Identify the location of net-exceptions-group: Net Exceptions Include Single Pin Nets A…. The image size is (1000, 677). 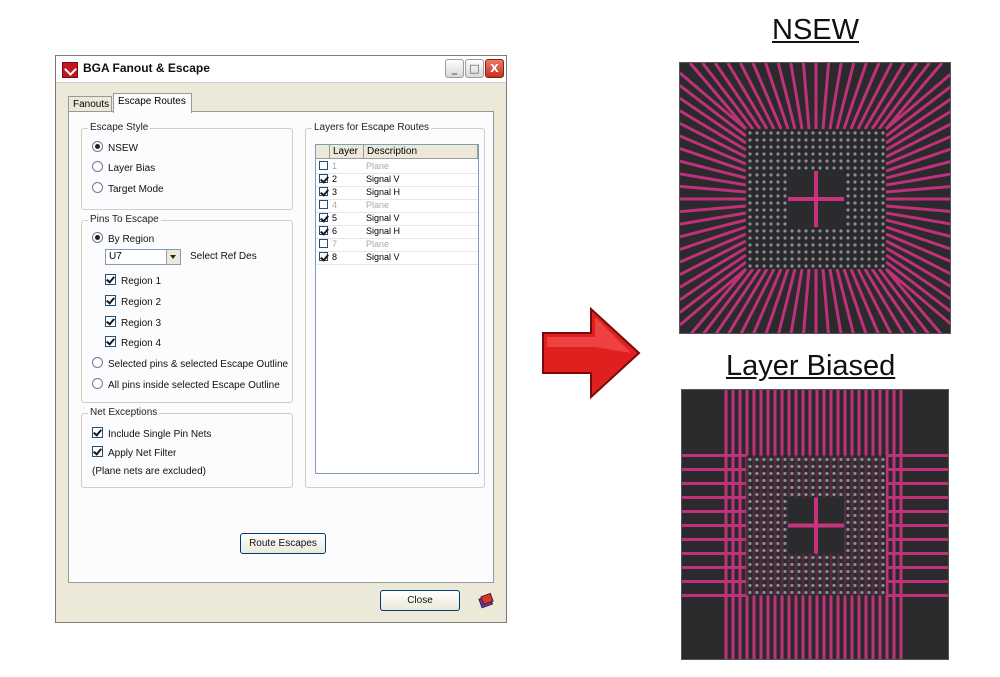
(187, 447).